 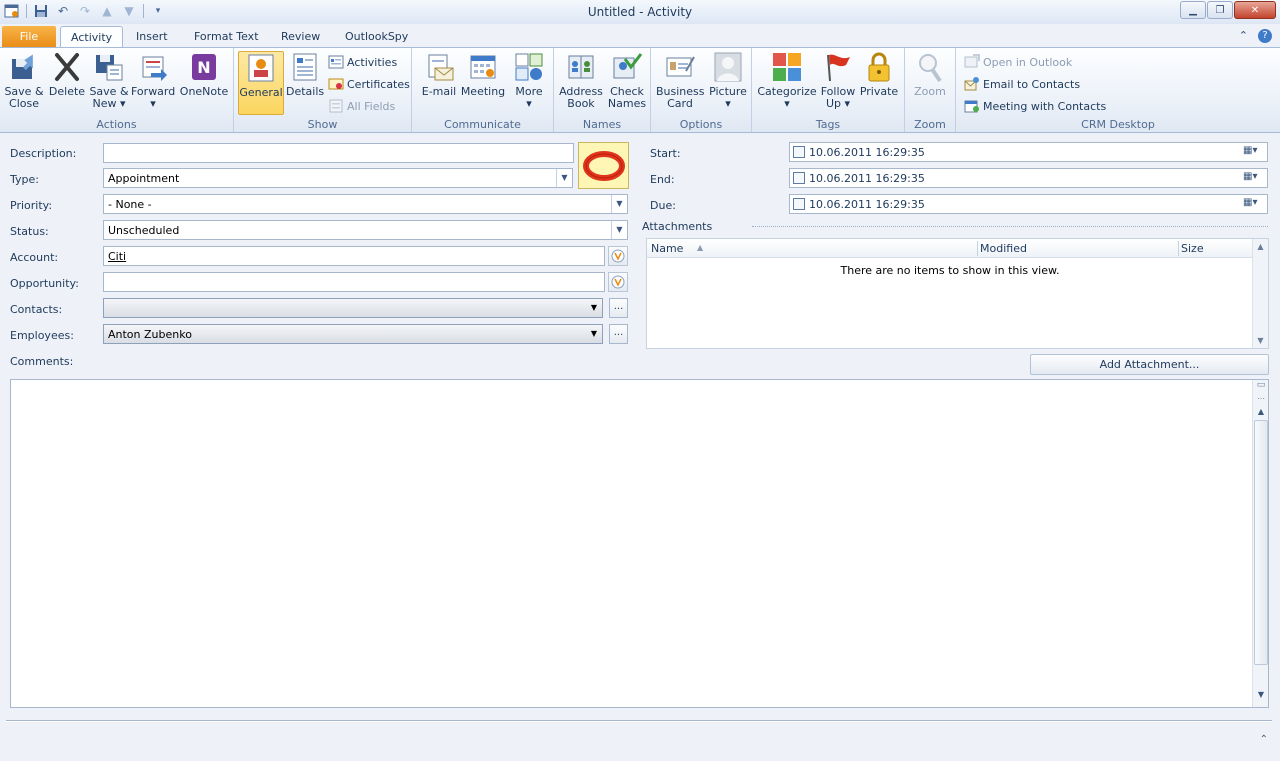 What do you see at coordinates (300, 37) in the screenshot?
I see `tab-review: Review` at bounding box center [300, 37].